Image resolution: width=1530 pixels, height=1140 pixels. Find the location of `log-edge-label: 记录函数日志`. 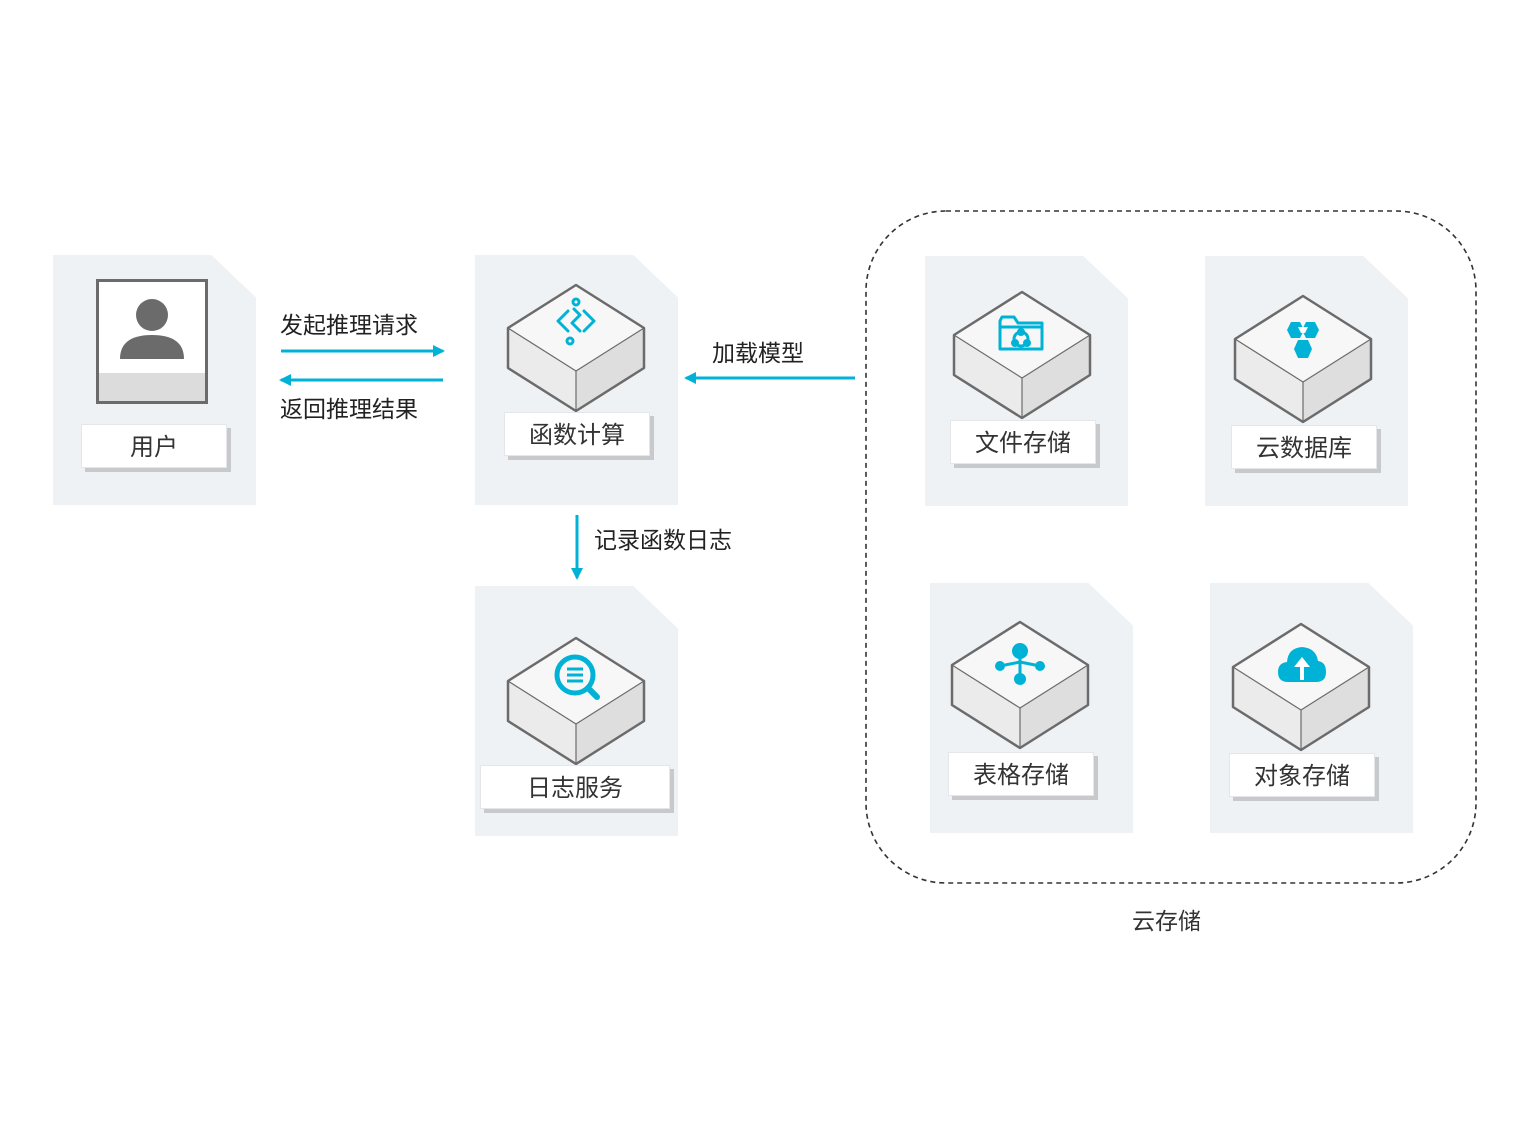

log-edge-label: 记录函数日志 is located at coordinates (663, 541).